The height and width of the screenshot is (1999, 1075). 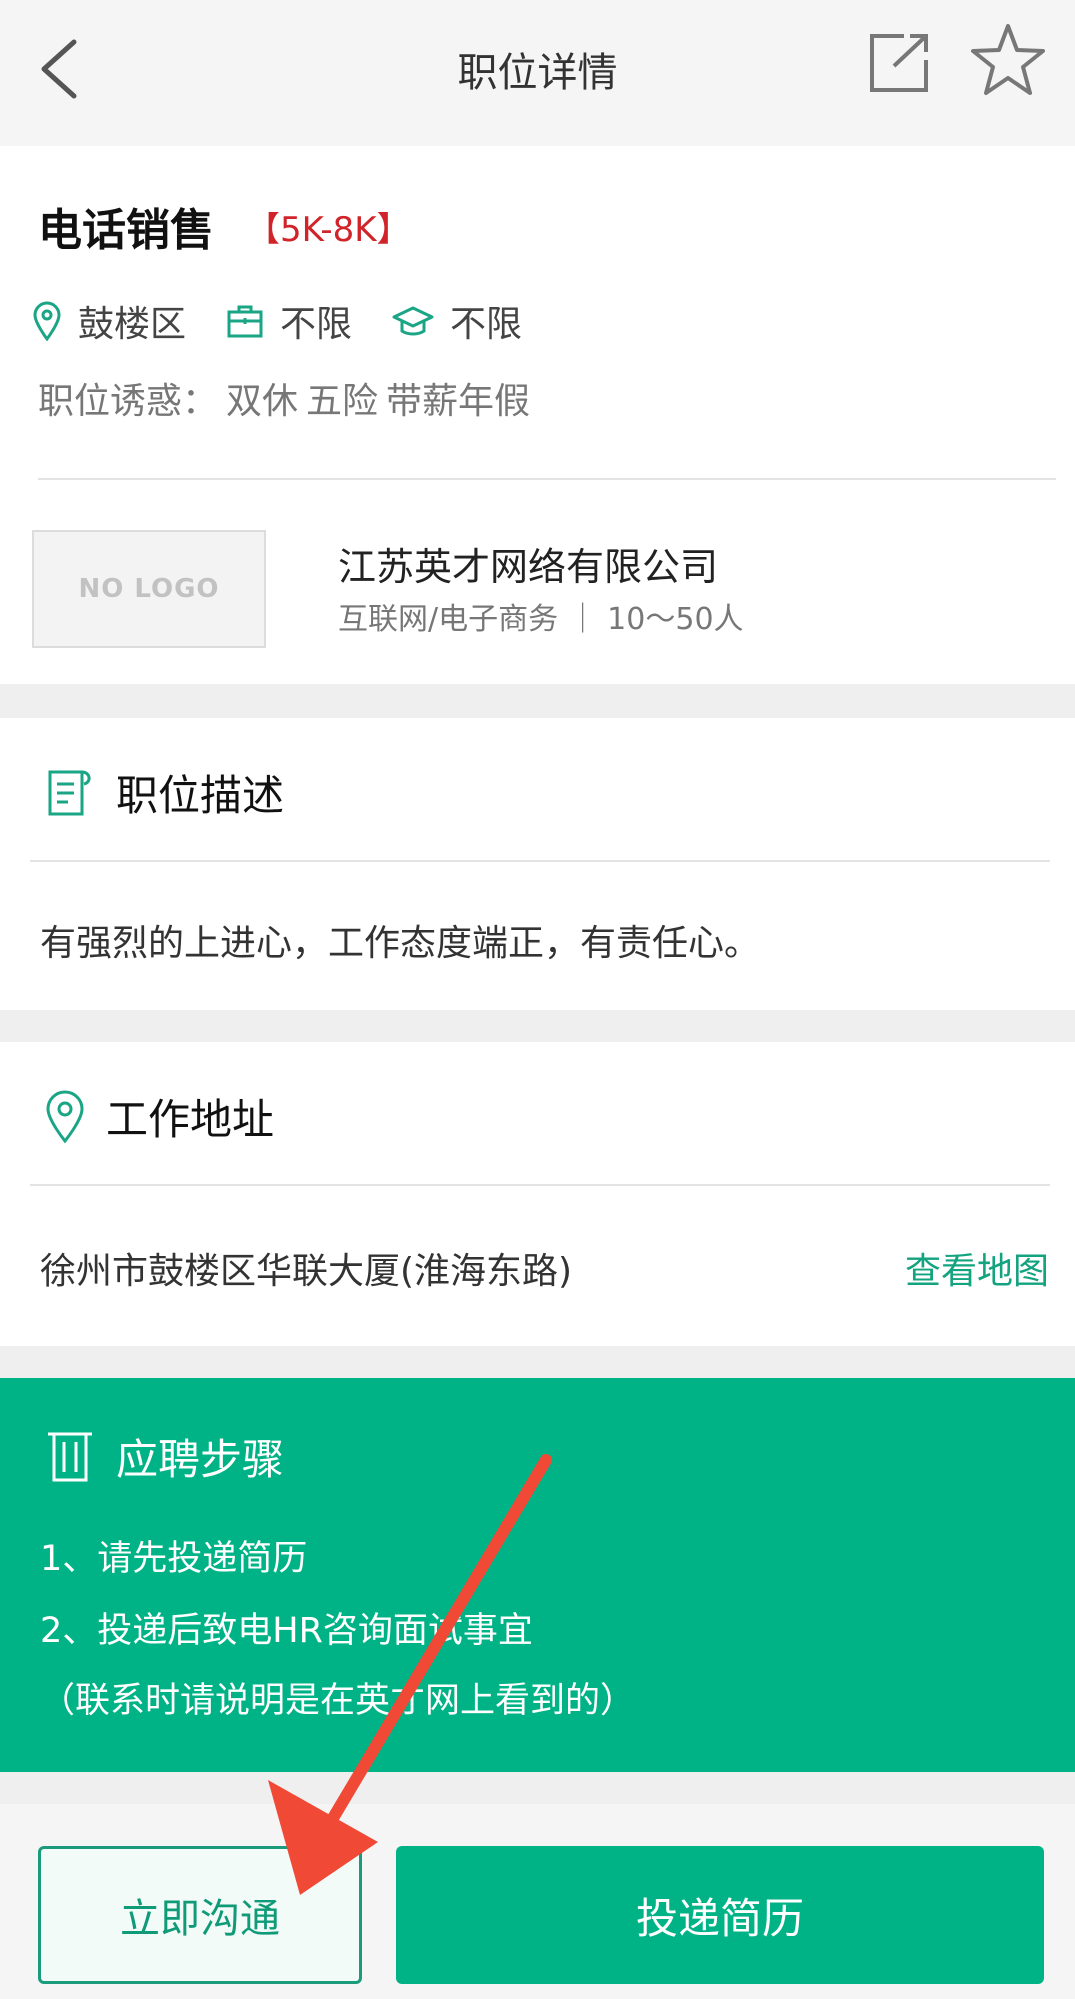 I want to click on experience-meta: 不限, so click(x=289, y=321).